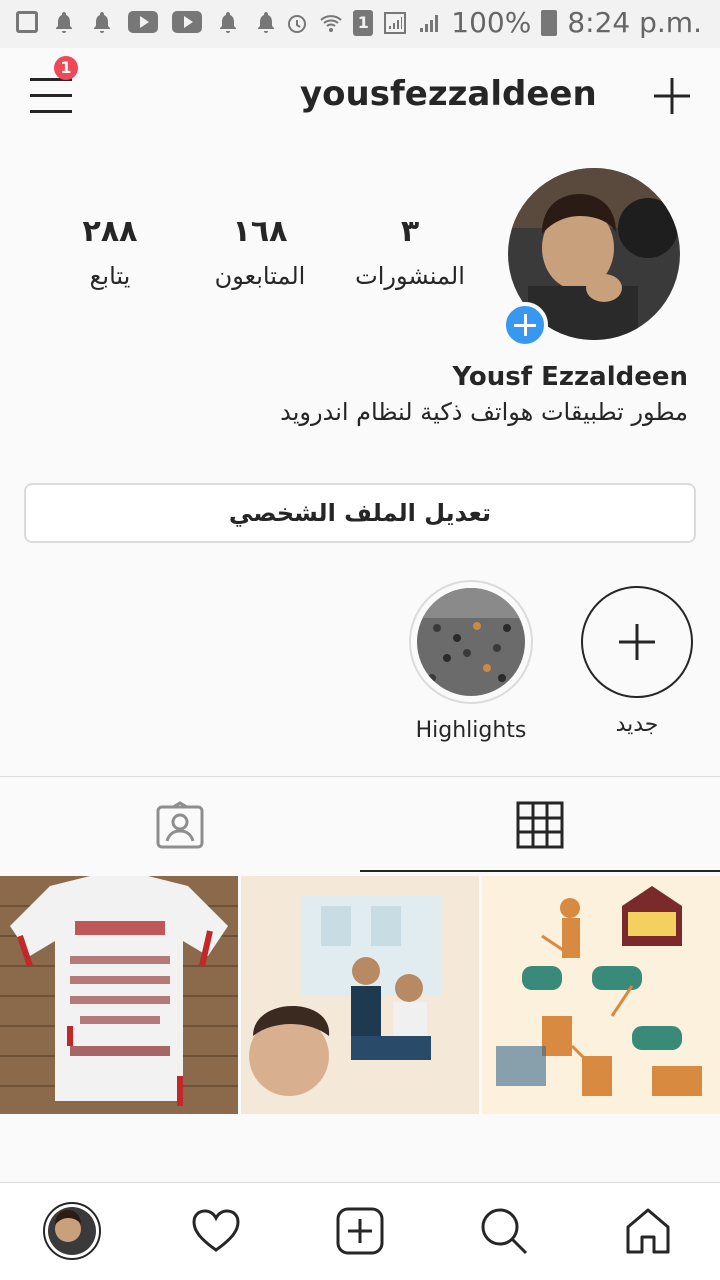 The width and height of the screenshot is (720, 1280). I want to click on highlight-ring, so click(471, 642).